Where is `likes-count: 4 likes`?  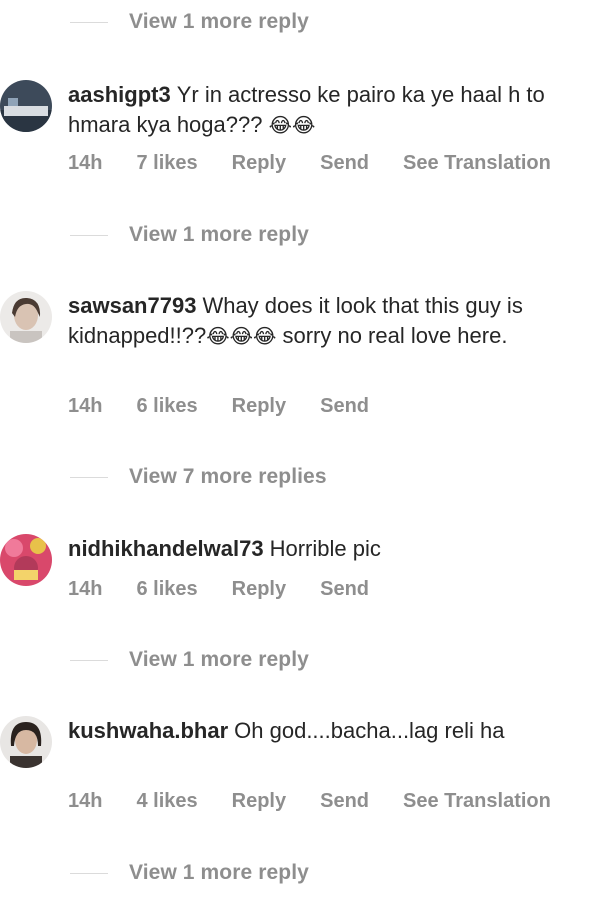
likes-count: 4 likes is located at coordinates (166, 801).